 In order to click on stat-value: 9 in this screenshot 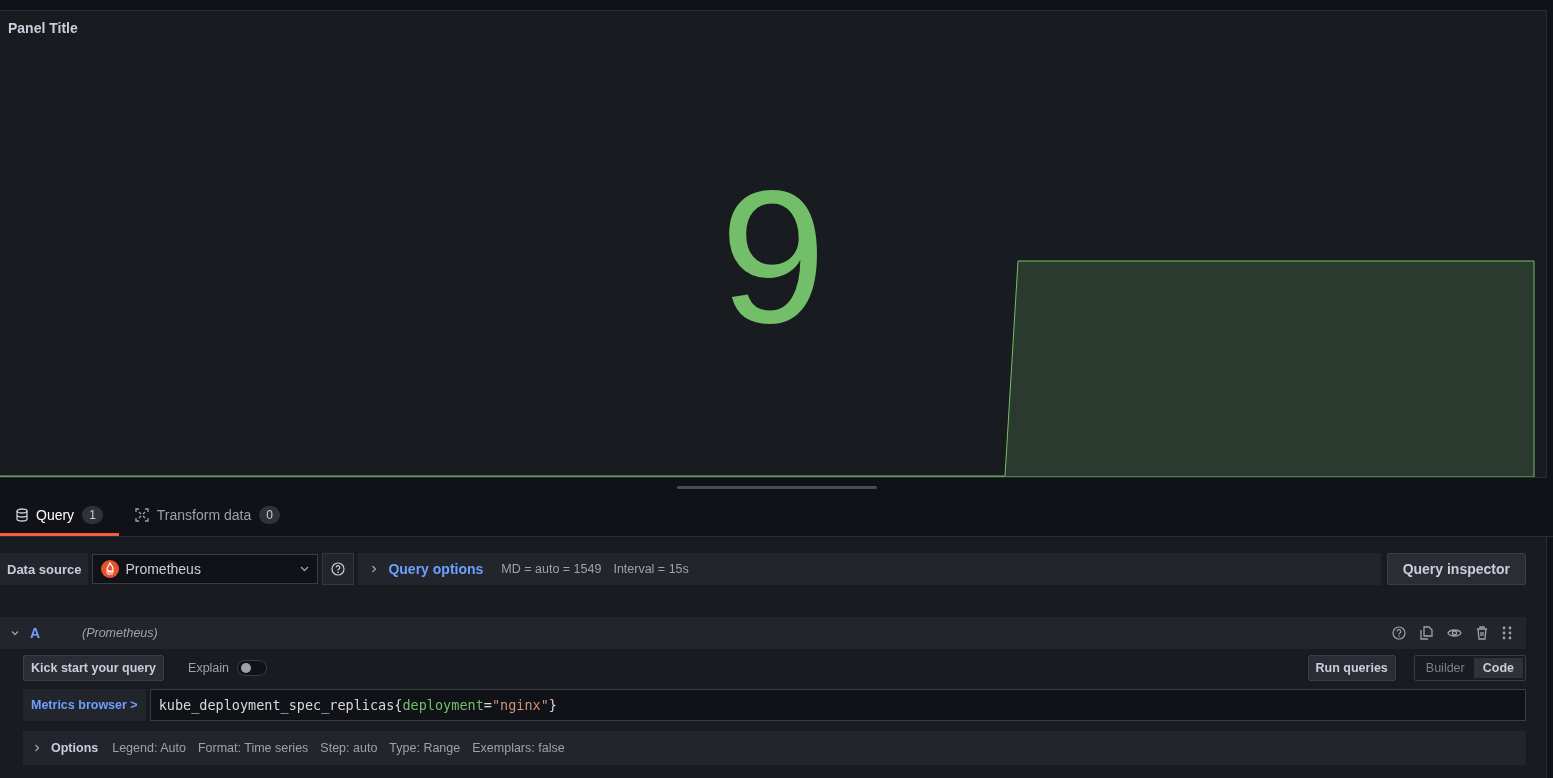, I will do `click(773, 256)`.